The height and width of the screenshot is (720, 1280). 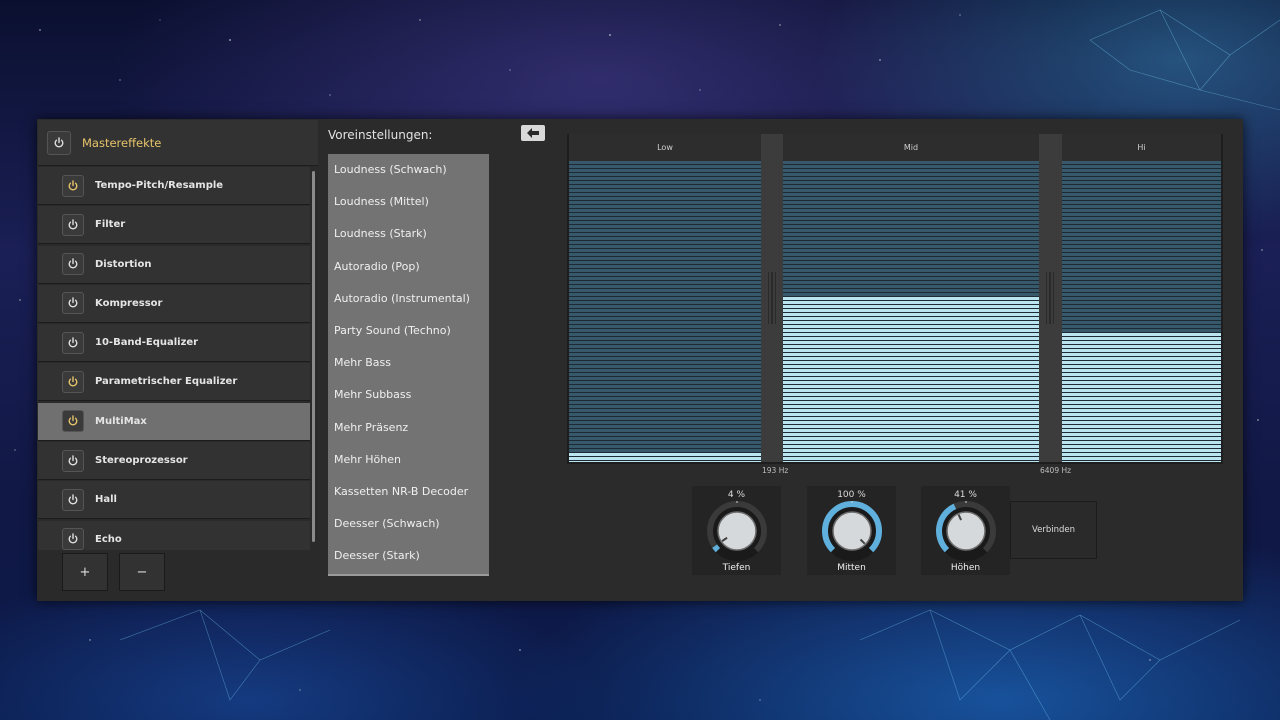 I want to click on master-power-button, so click(x=59, y=142).